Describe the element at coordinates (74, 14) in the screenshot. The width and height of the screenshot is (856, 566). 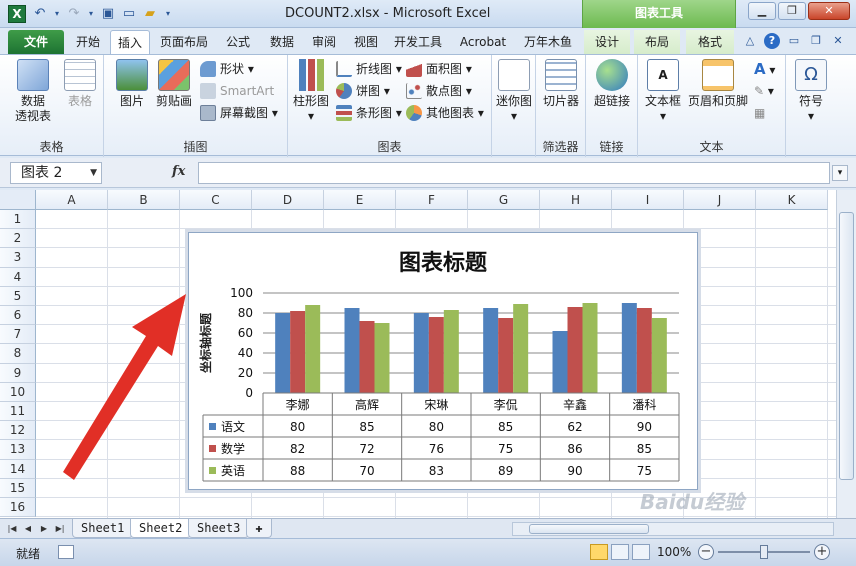
I see `redo-icon: ↷` at that location.